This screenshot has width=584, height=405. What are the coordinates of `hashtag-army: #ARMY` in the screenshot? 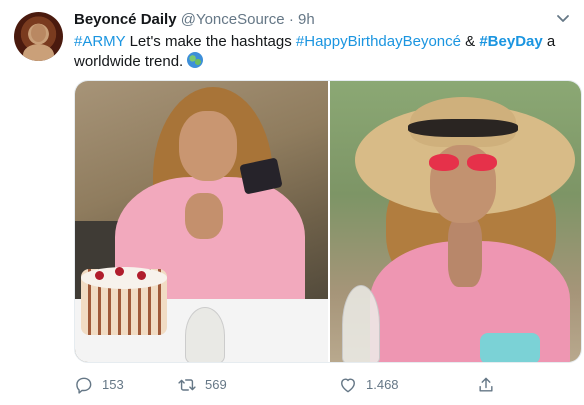 It's located at (99, 41).